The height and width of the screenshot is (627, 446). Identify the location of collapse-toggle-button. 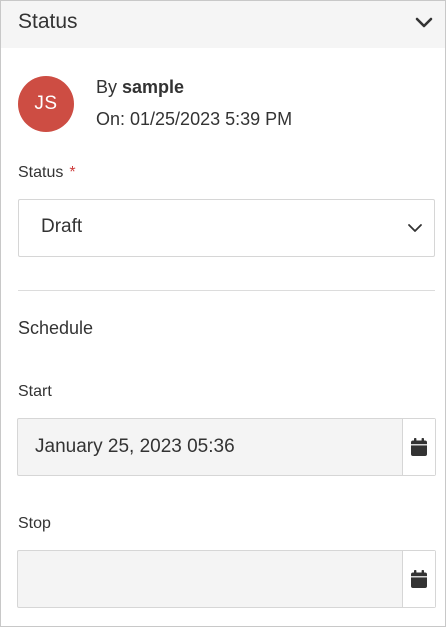
(424, 23).